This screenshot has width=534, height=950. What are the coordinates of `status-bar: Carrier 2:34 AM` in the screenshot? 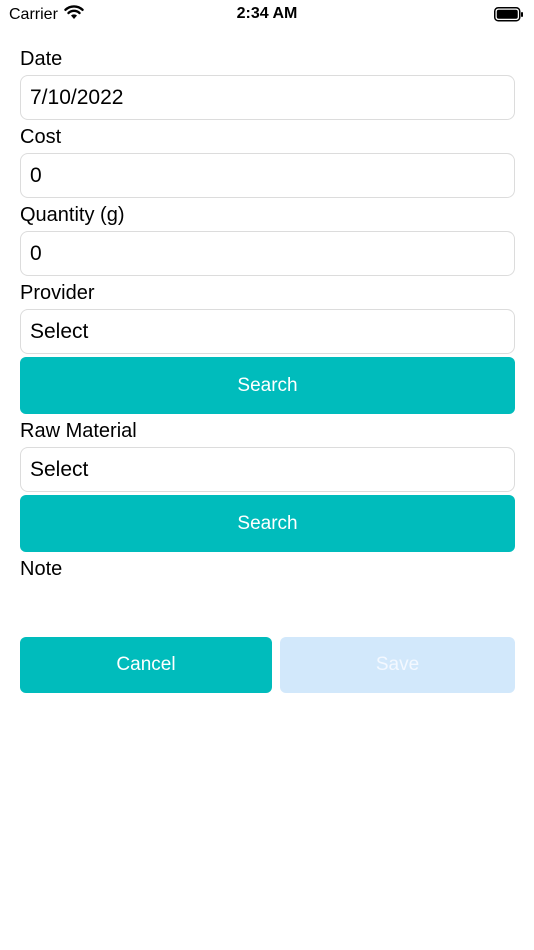 It's located at (267, 15).